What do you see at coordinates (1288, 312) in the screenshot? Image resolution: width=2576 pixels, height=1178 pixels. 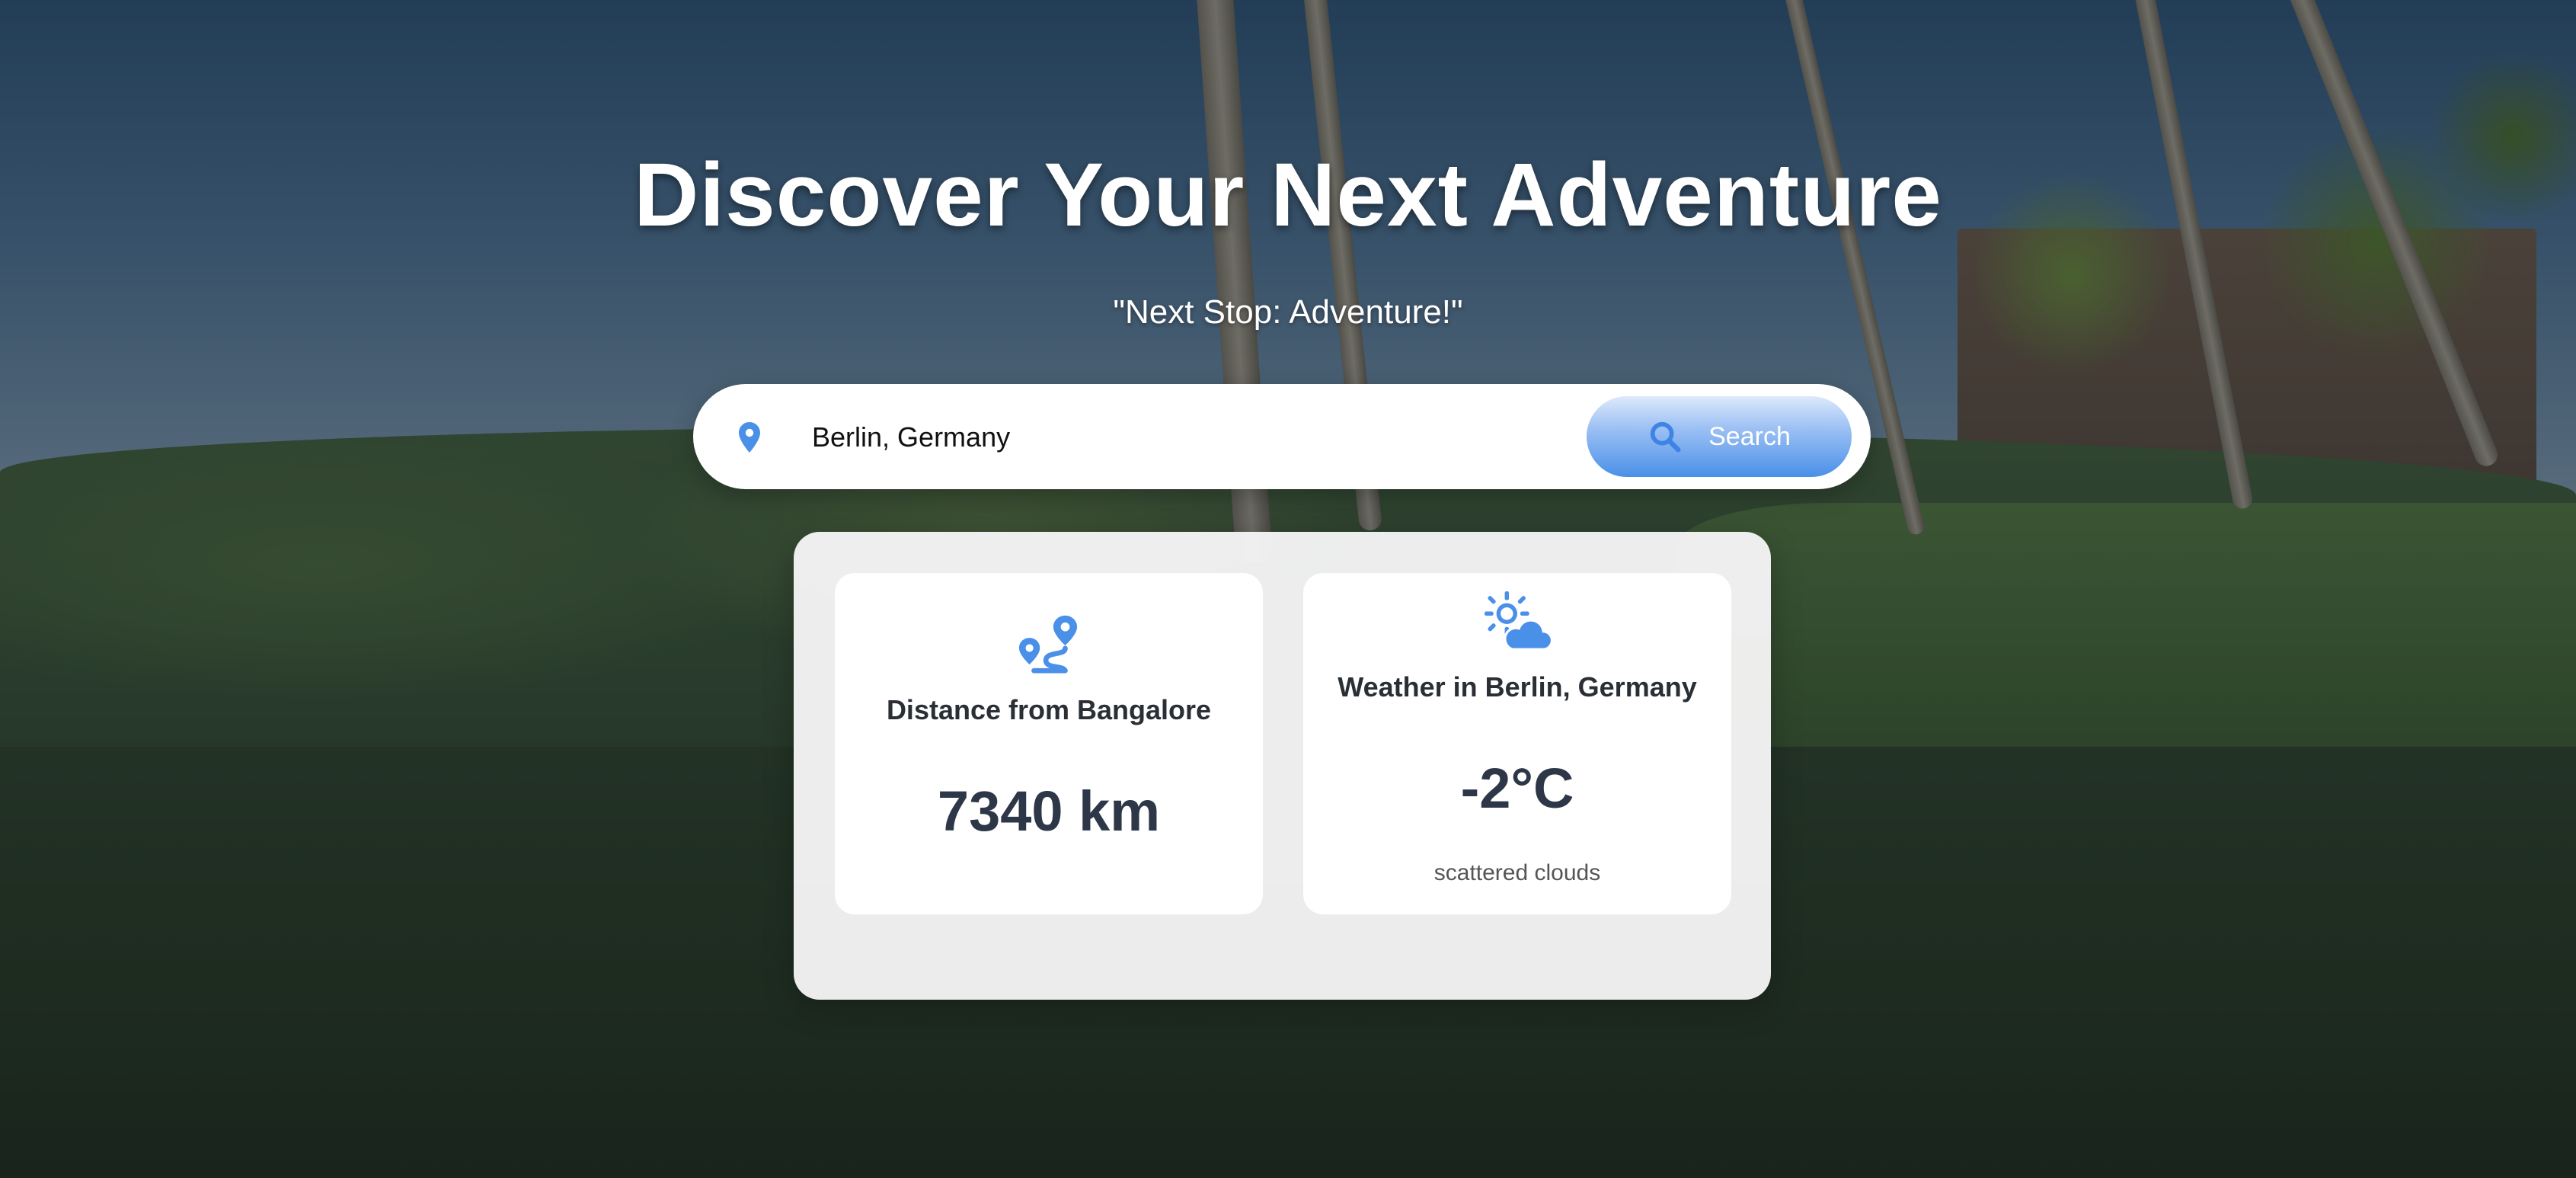 I see `page-subtitle: "Next Stop: Adventure!"` at bounding box center [1288, 312].